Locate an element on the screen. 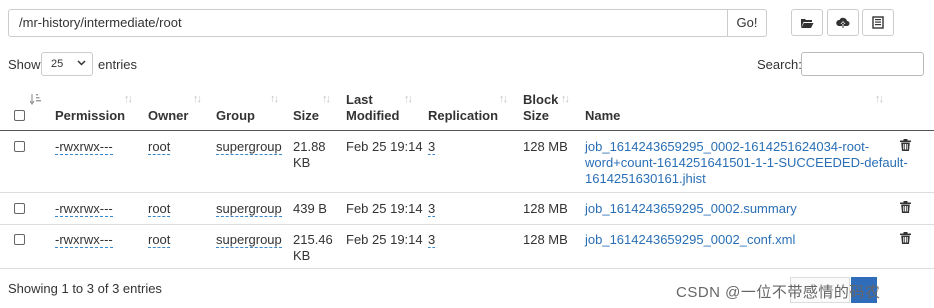 The height and width of the screenshot is (308, 934). clipboard-icon is located at coordinates (878, 22).